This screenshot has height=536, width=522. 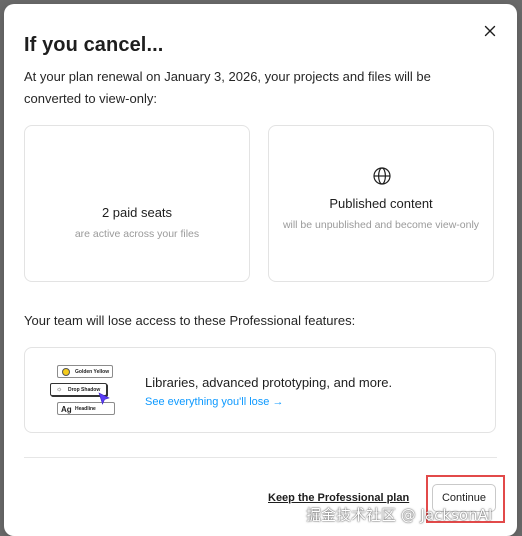 What do you see at coordinates (464, 498) in the screenshot?
I see `continue-button: Continue` at bounding box center [464, 498].